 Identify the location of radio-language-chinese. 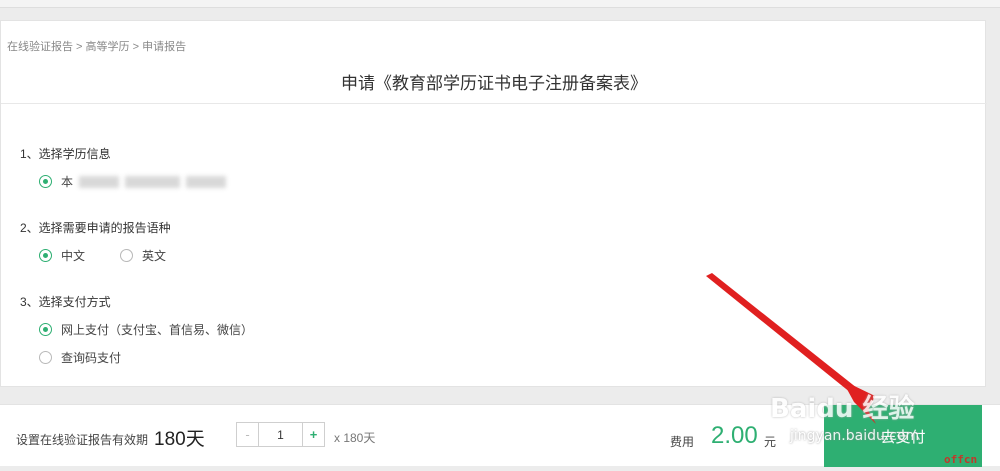
(45, 255).